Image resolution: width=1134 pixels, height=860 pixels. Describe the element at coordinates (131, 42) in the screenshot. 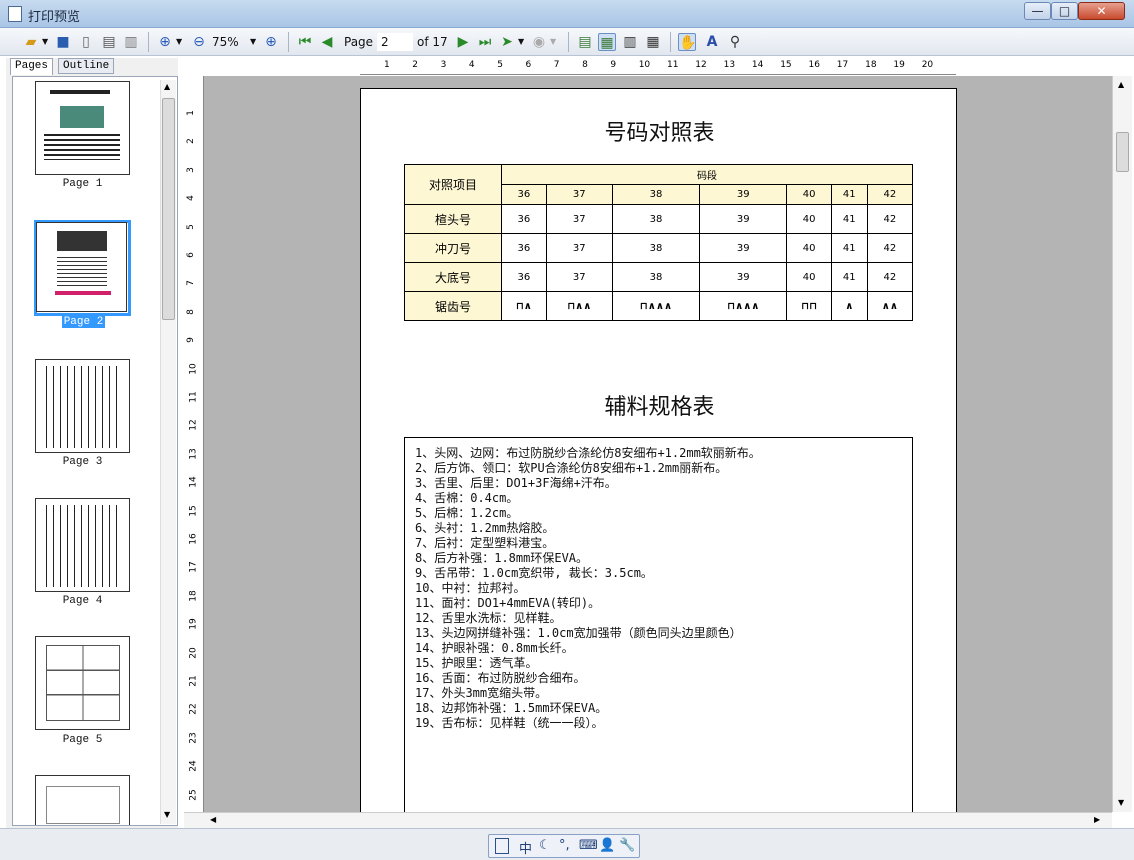

I see `page-setup-icon: ▥` at that location.